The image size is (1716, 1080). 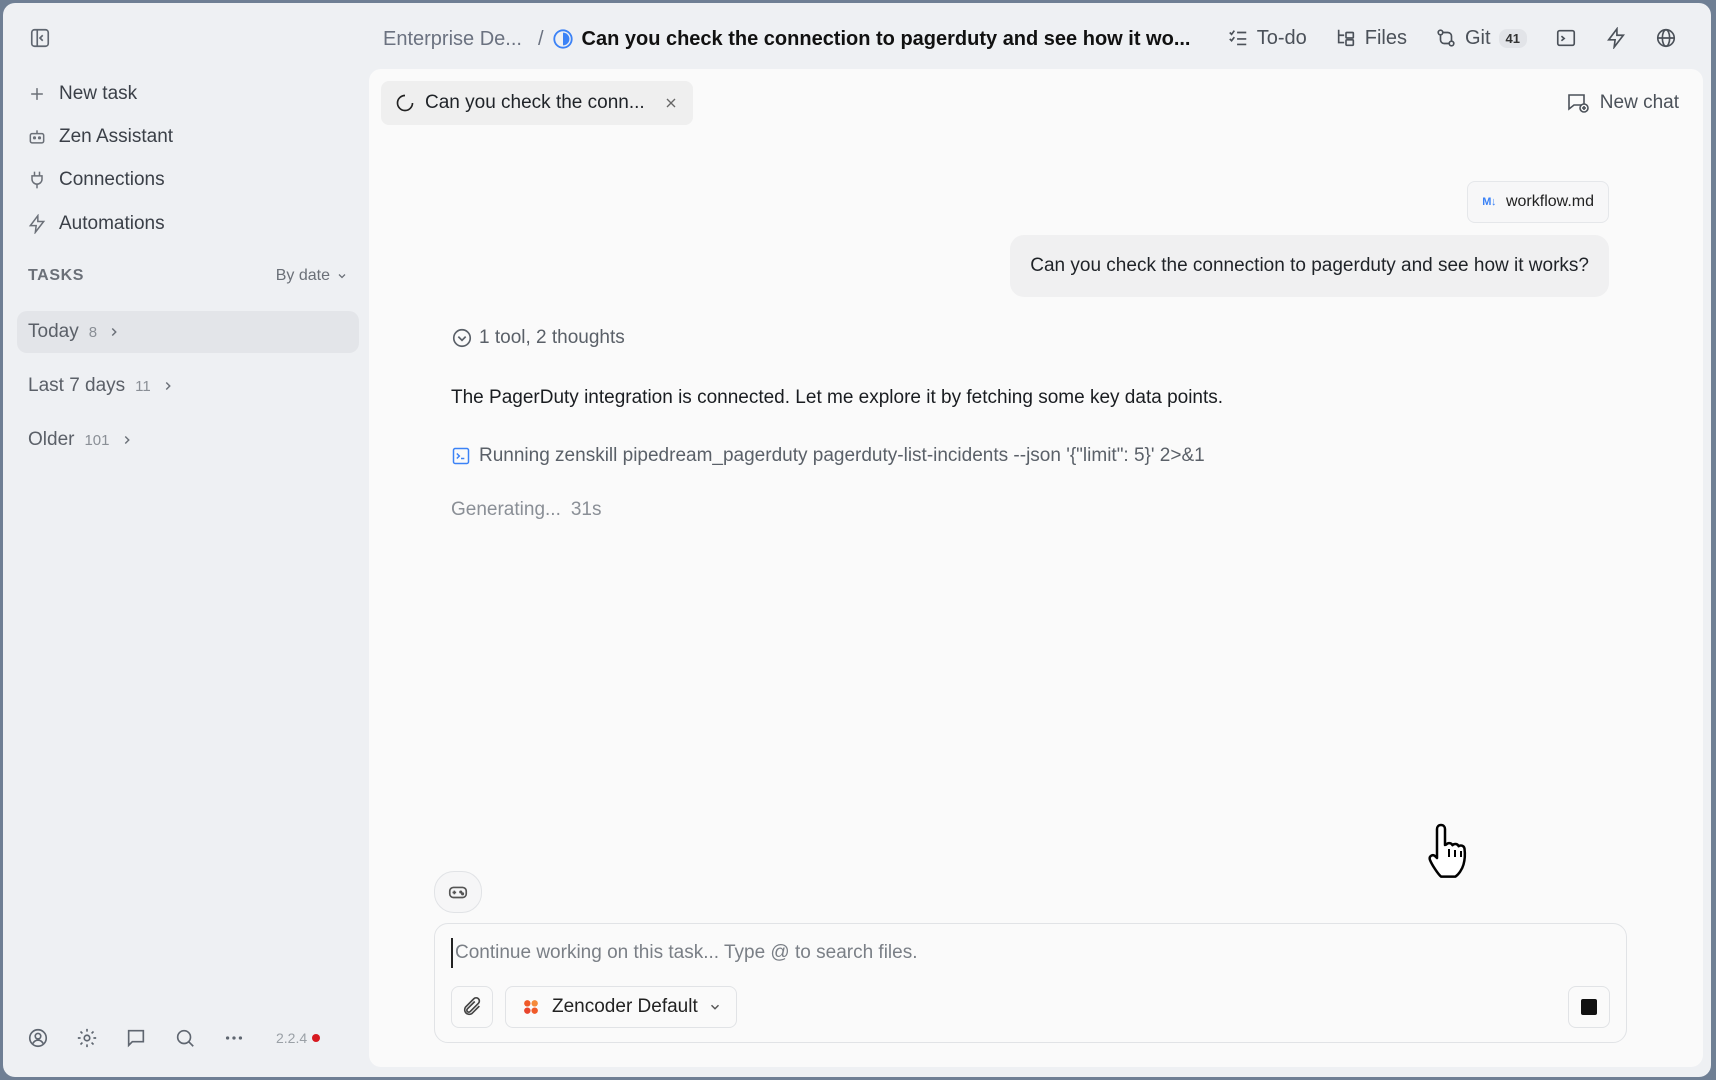 I want to click on sidebar-item-zen-assistant: Zen Assistant, so click(x=100, y=137).